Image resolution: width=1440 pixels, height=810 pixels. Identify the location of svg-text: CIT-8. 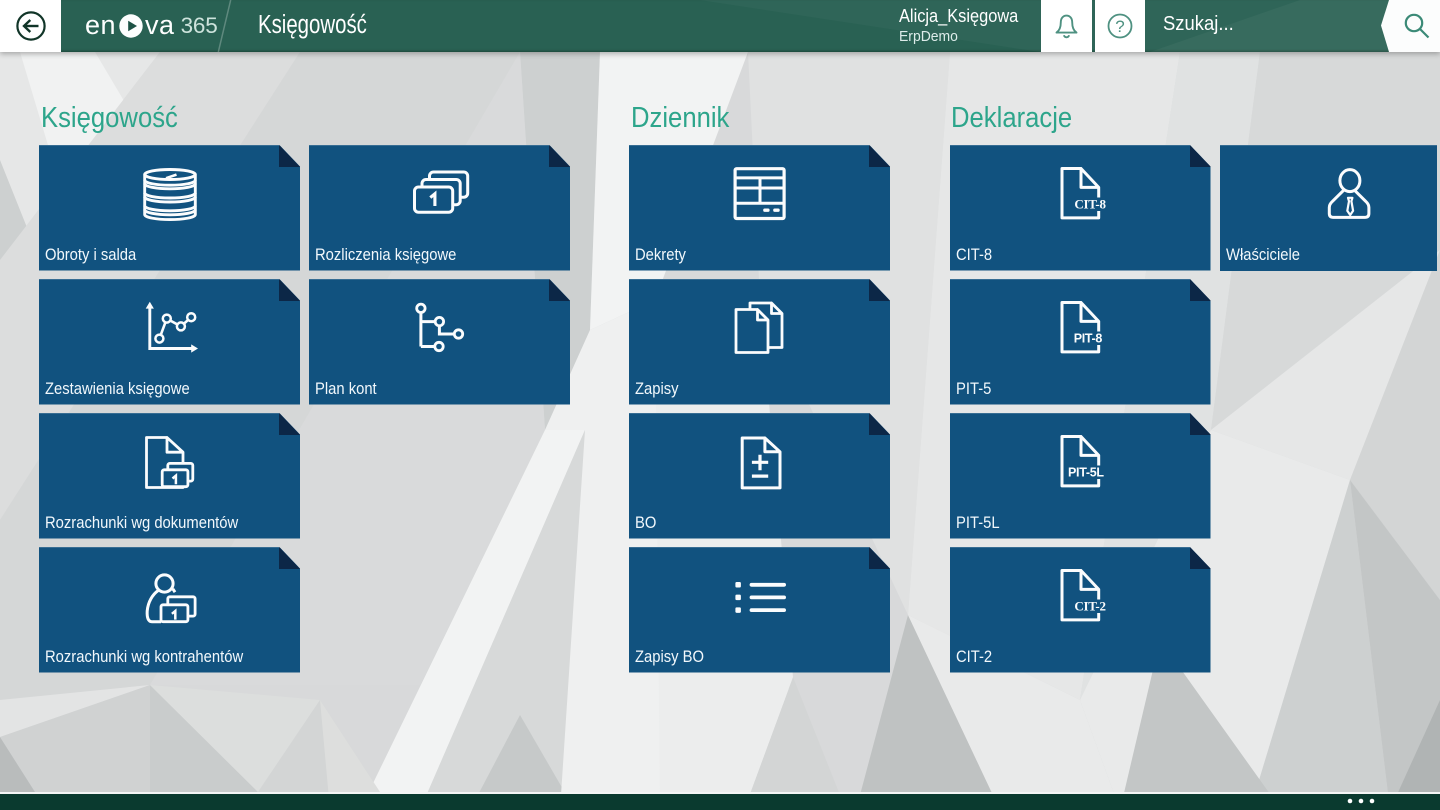
(1090, 203).